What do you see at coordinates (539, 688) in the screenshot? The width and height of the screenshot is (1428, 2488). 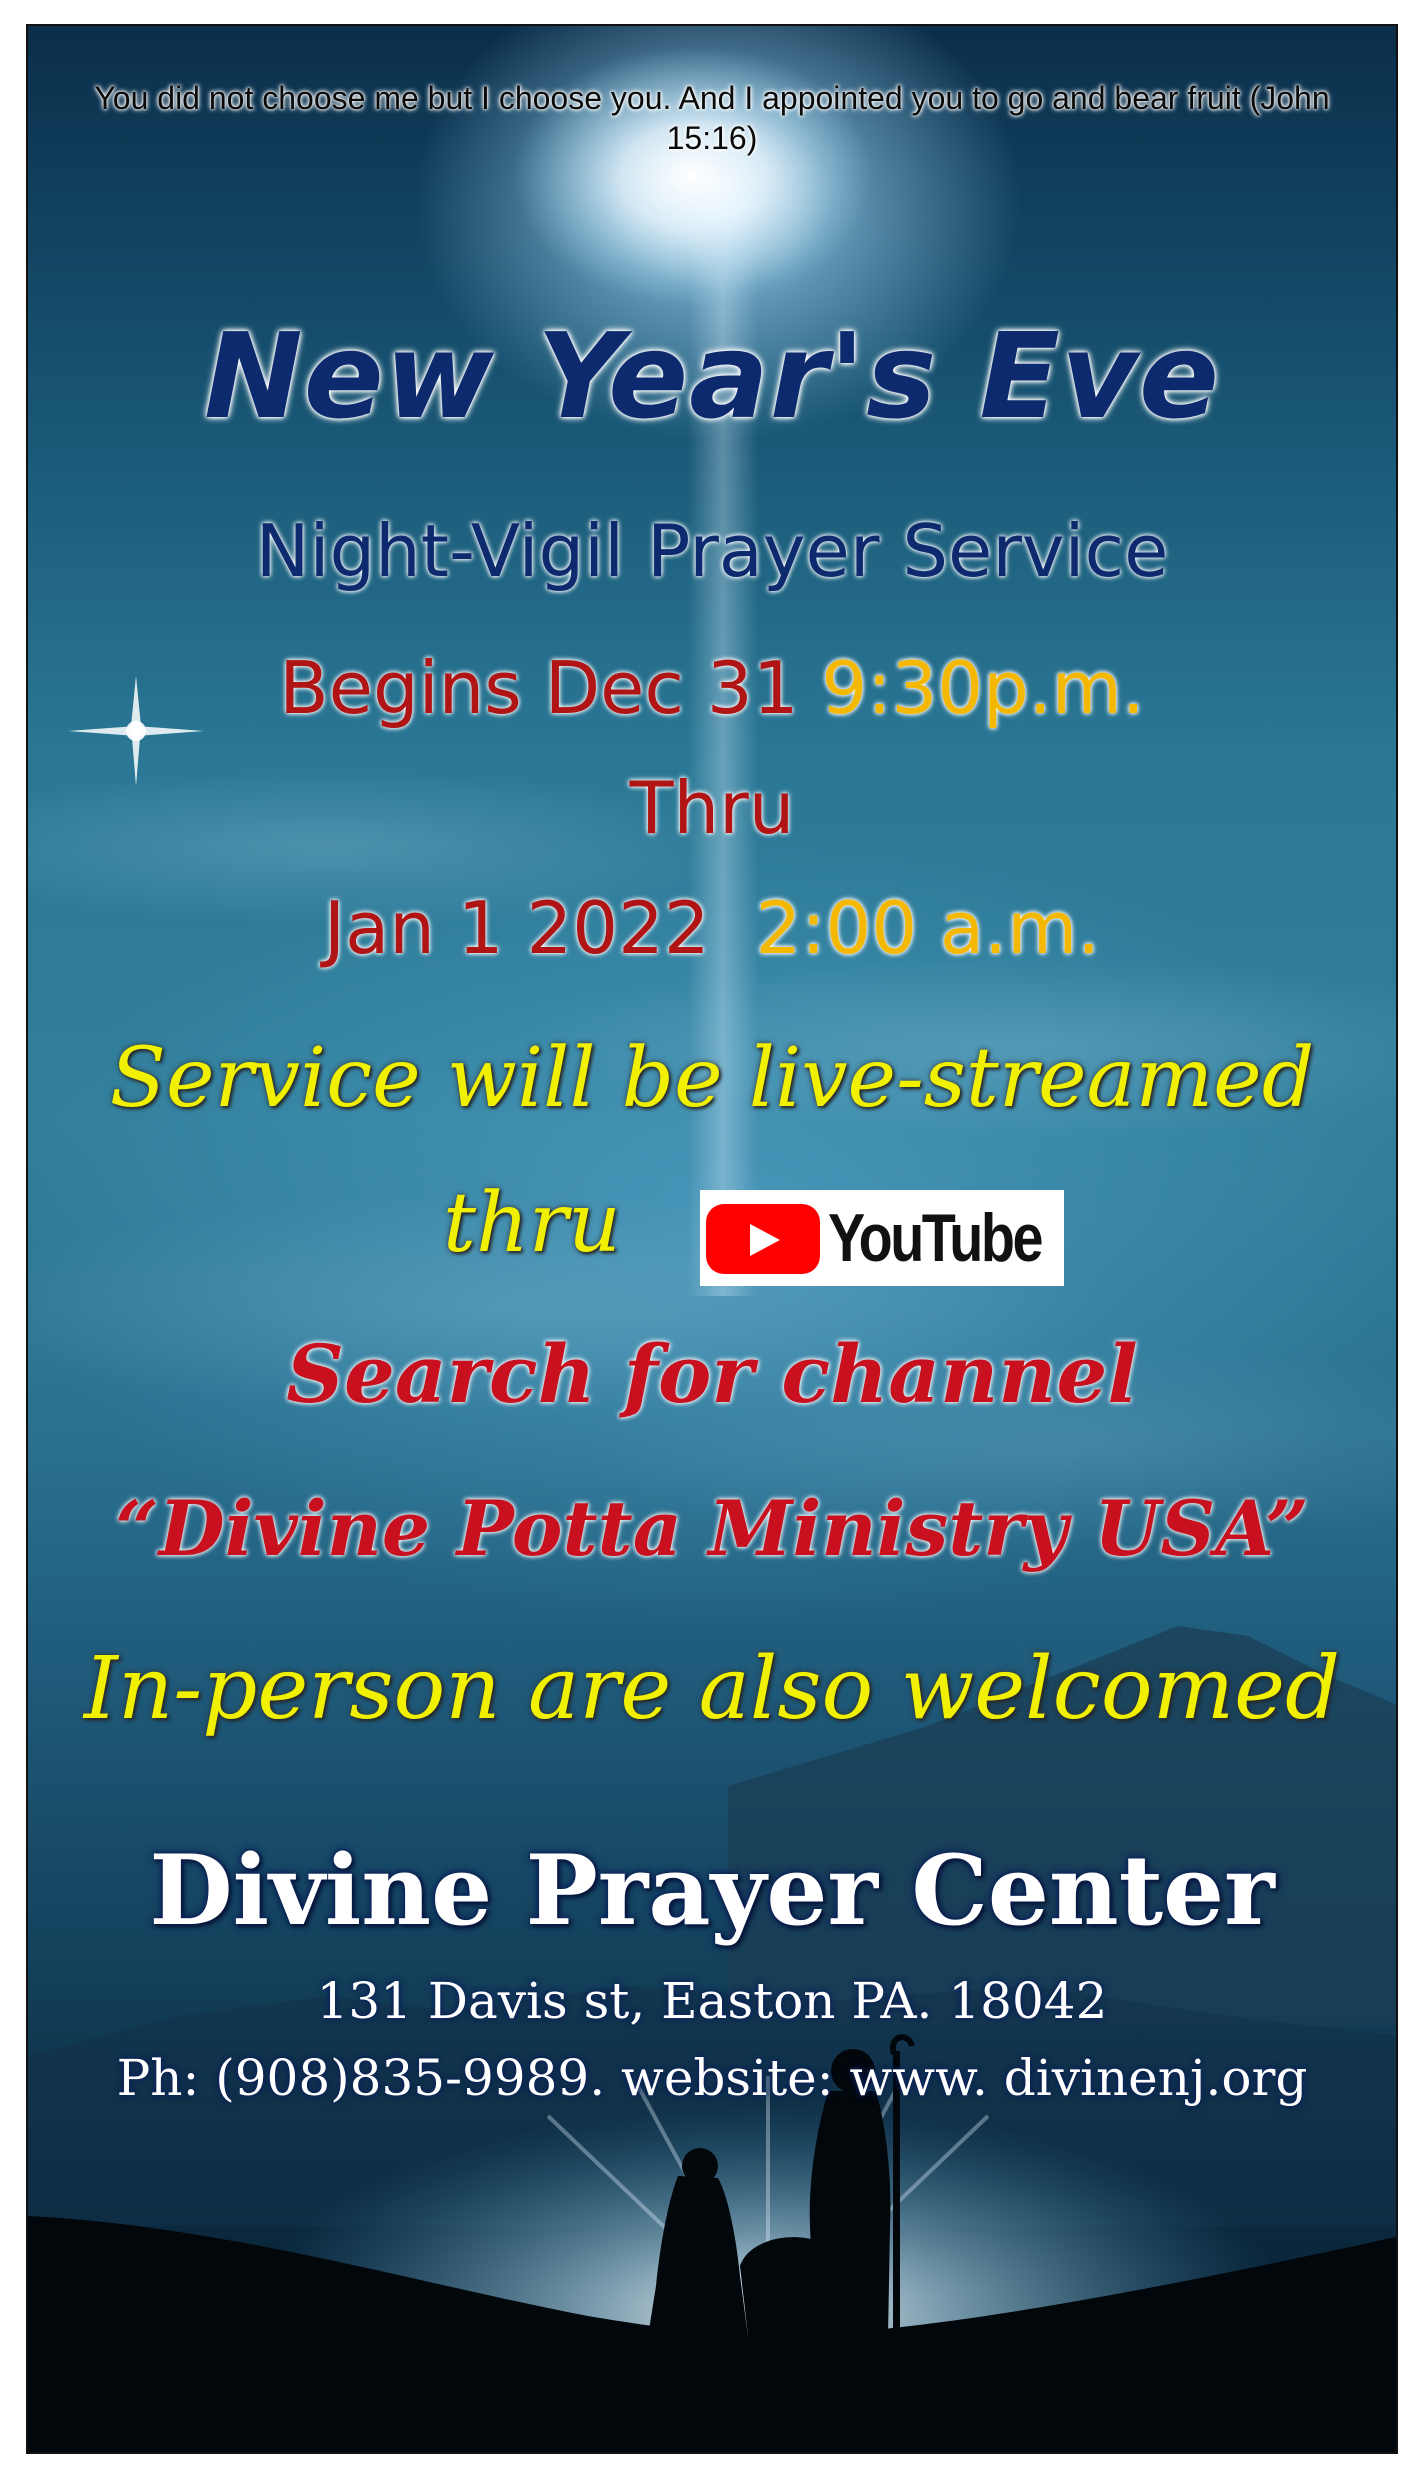 I see `start-date: Begins Dec 31` at bounding box center [539, 688].